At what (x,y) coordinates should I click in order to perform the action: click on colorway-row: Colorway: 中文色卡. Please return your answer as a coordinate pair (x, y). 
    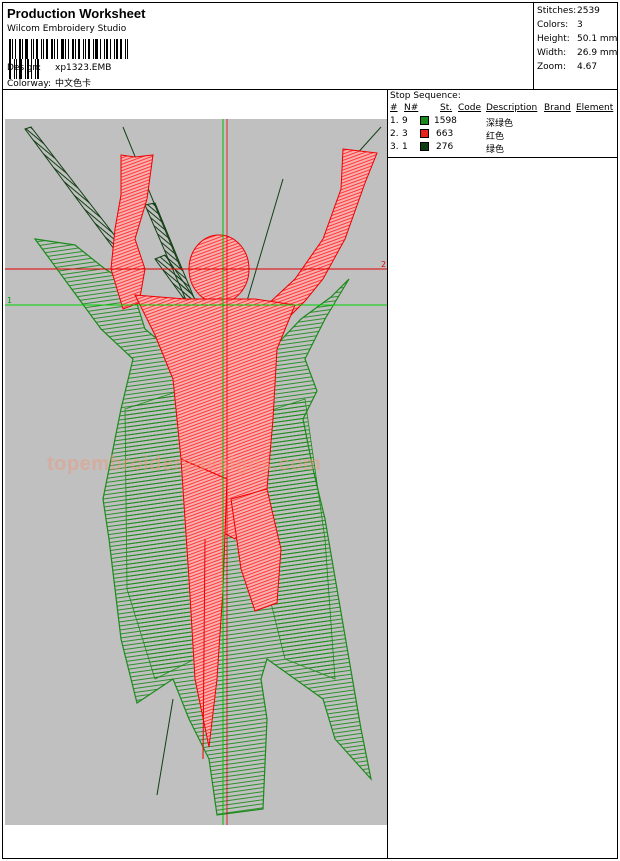
    Looking at the image, I should click on (49, 82).